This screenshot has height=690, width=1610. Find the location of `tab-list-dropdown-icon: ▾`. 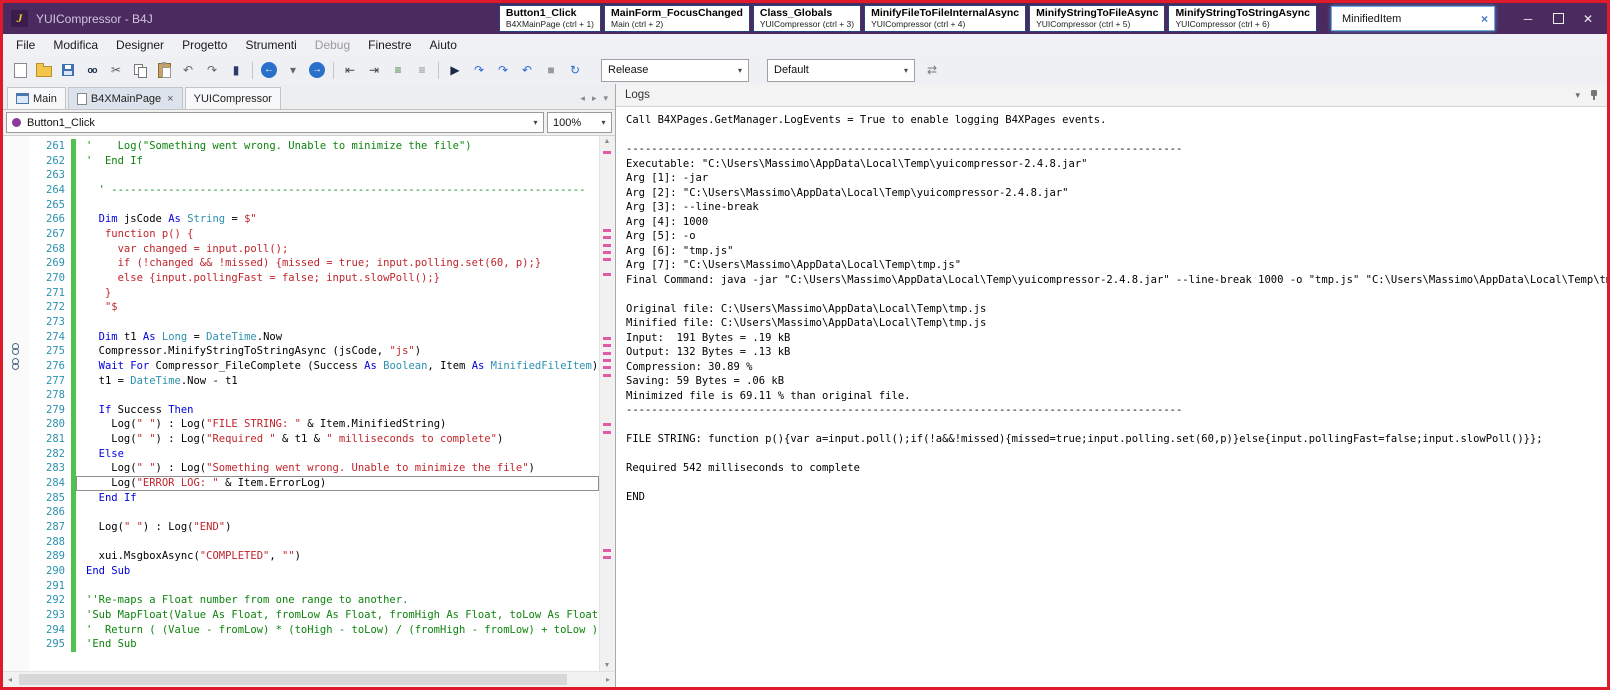

tab-list-dropdown-icon: ▾ is located at coordinates (605, 98).